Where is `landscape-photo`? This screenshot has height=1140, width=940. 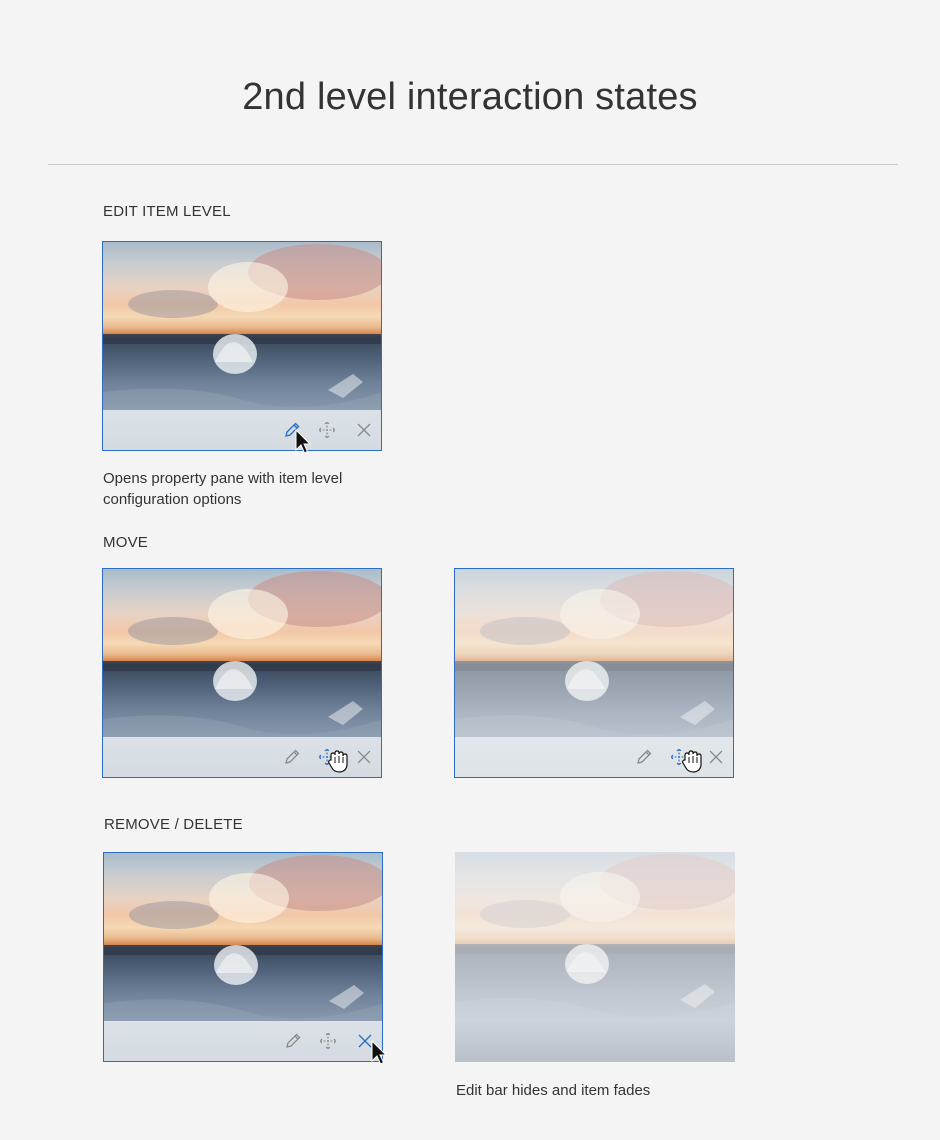
landscape-photo is located at coordinates (595, 957).